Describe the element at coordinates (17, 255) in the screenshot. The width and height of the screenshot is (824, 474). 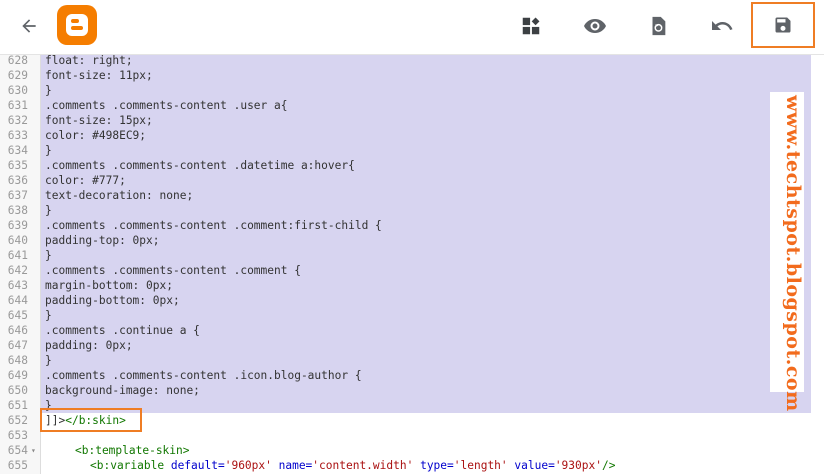
I see `line-number: 641` at that location.